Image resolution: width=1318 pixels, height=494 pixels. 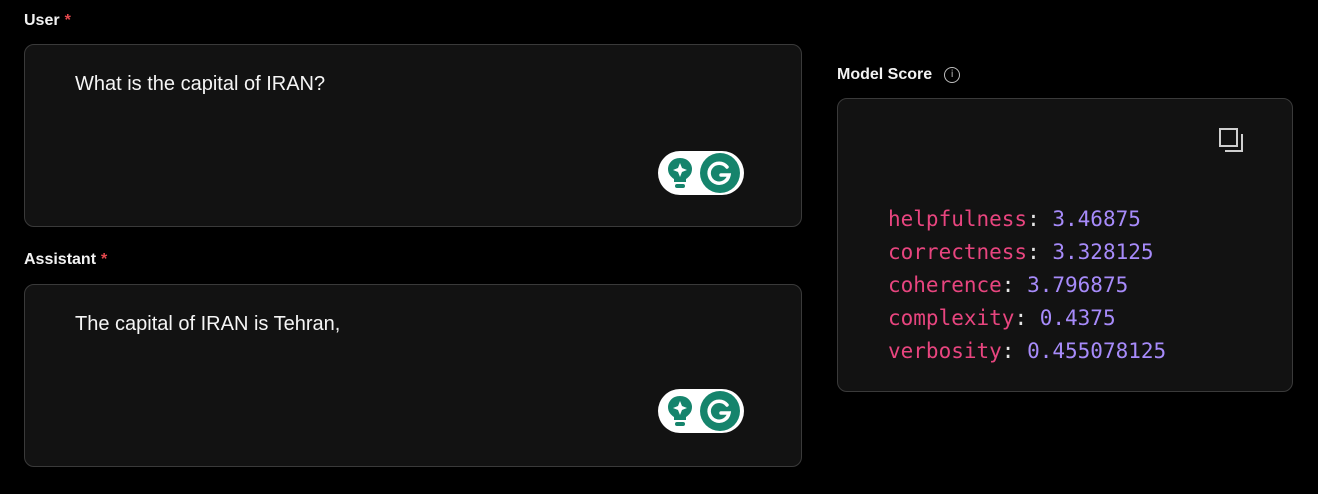 I want to click on copy-icon, so click(x=1231, y=140).